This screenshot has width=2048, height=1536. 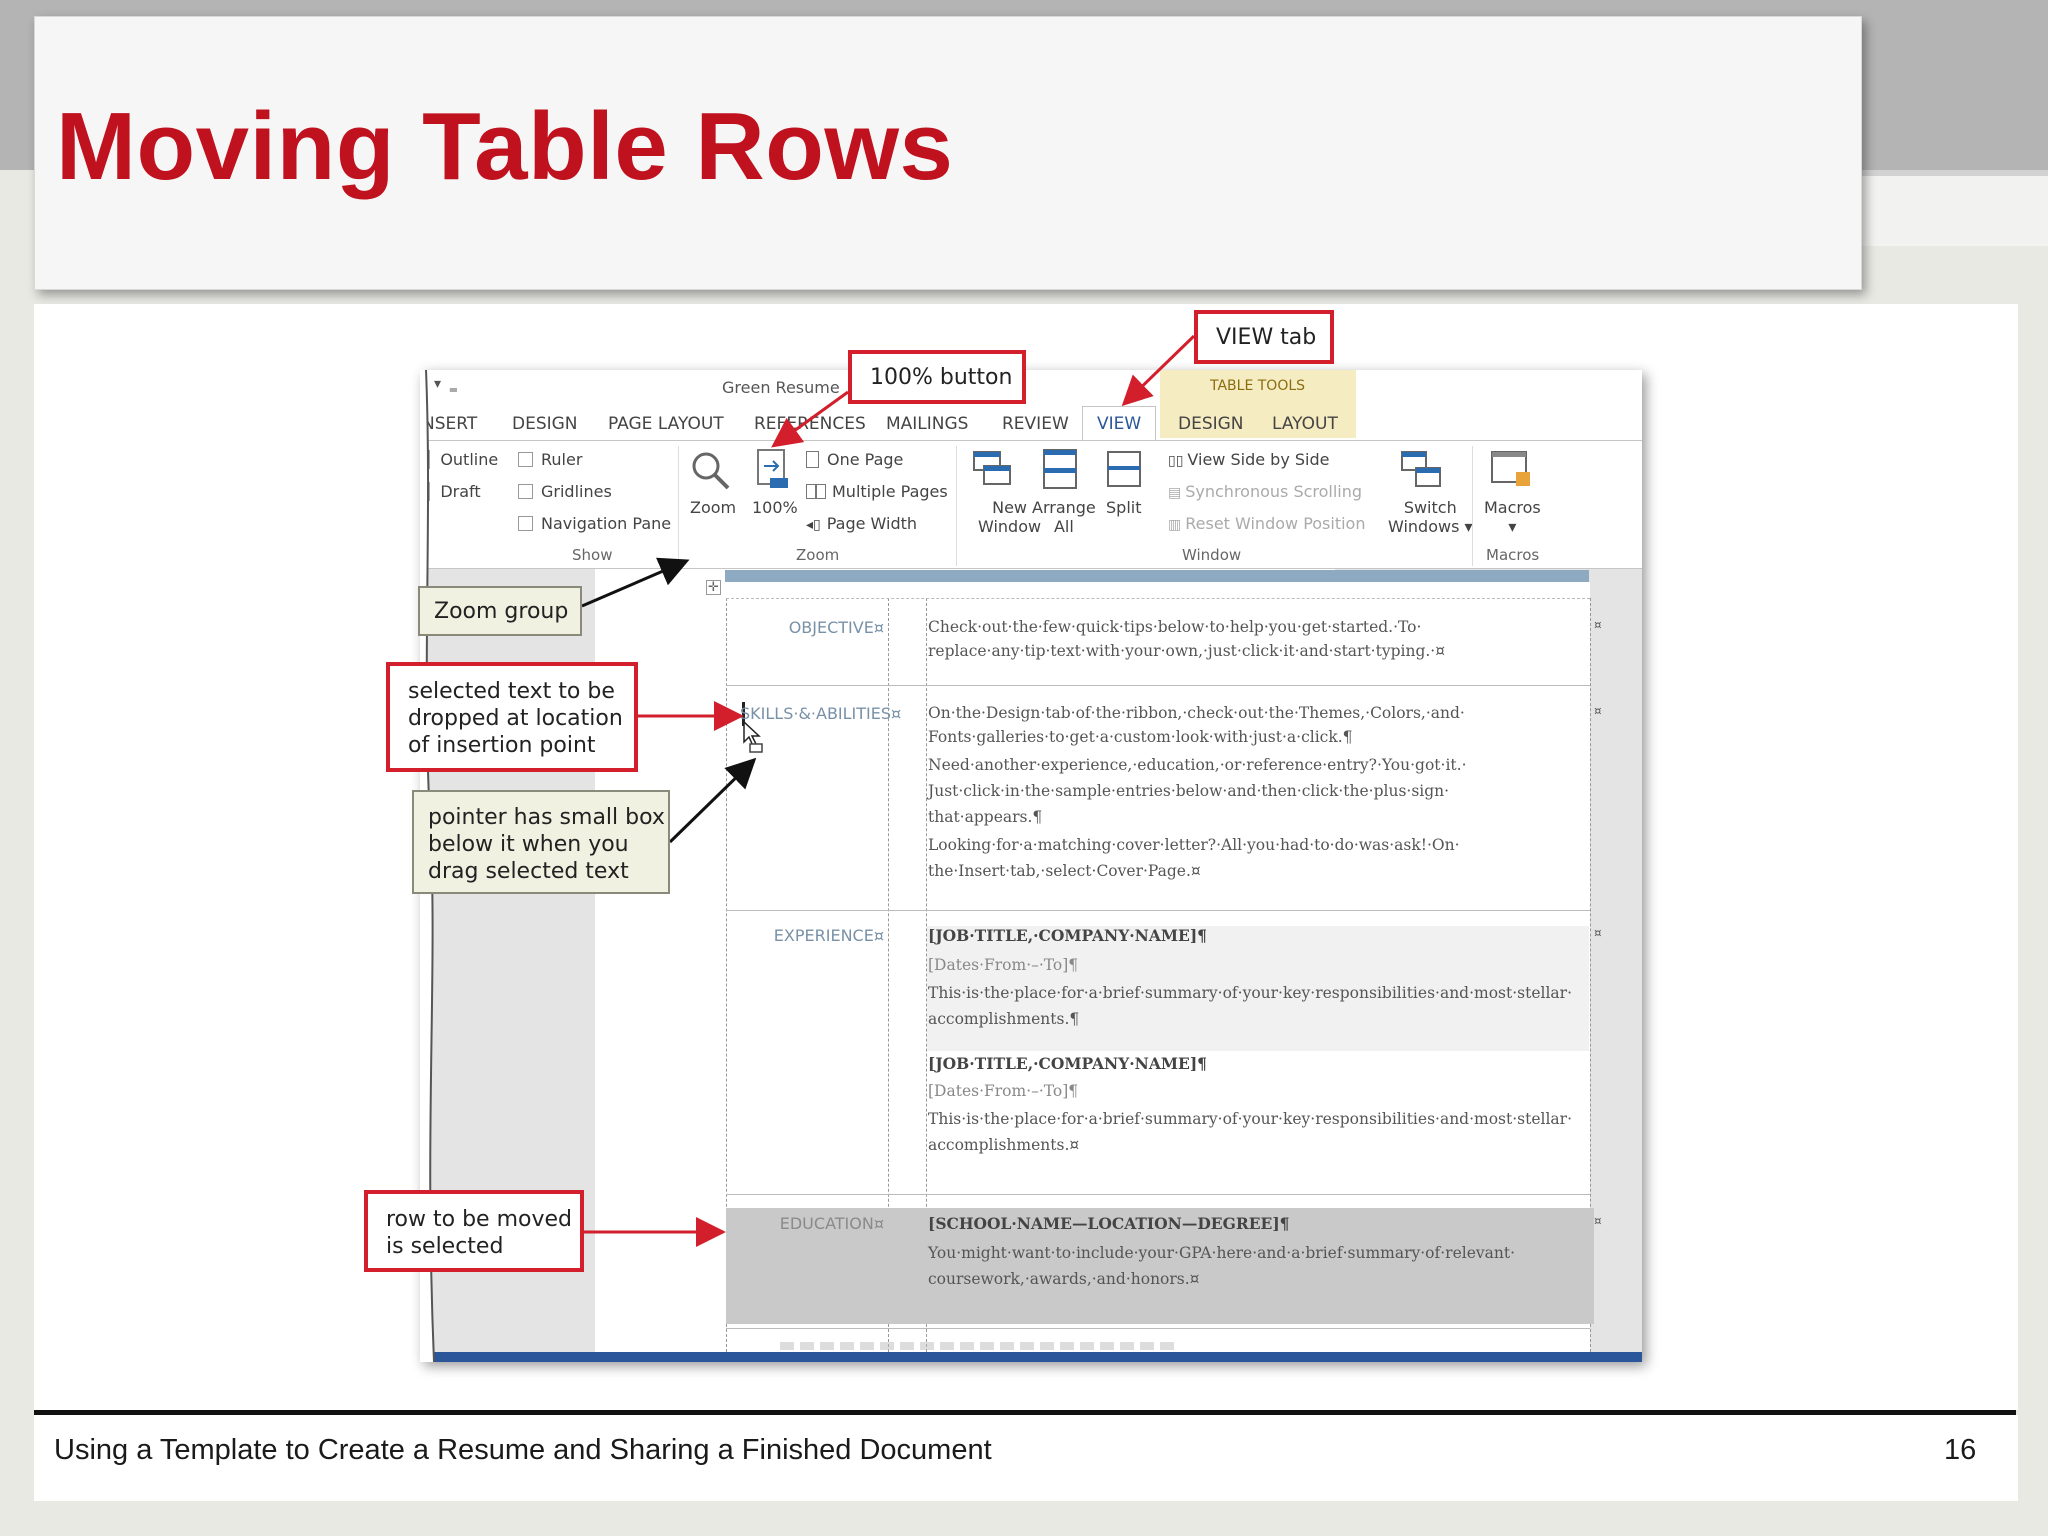 What do you see at coordinates (511, 691) in the screenshot?
I see `callout-line: selected text to be` at bounding box center [511, 691].